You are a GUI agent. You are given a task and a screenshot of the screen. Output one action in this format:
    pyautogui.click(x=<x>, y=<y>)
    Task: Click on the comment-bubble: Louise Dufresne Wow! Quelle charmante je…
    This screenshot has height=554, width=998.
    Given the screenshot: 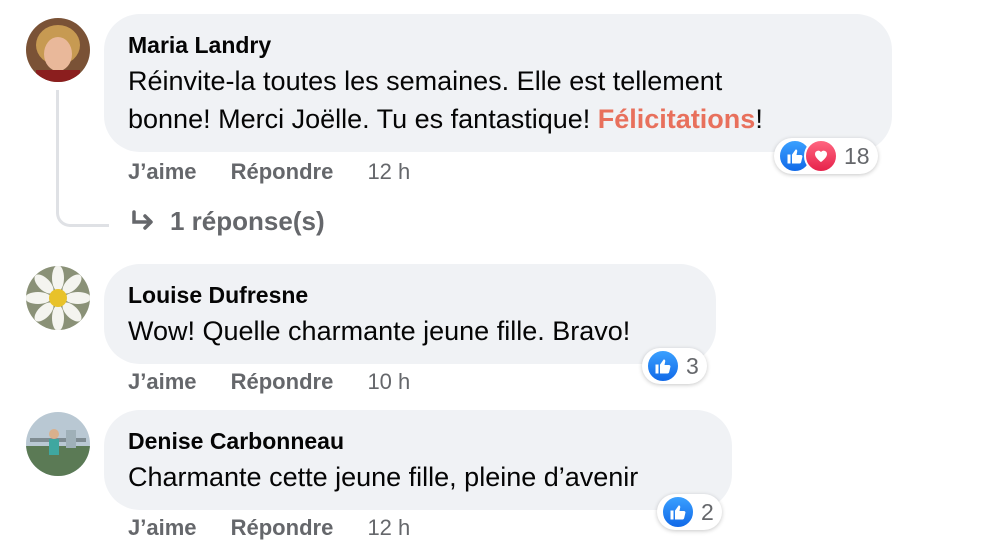 What is the action you would take?
    pyautogui.click(x=410, y=314)
    